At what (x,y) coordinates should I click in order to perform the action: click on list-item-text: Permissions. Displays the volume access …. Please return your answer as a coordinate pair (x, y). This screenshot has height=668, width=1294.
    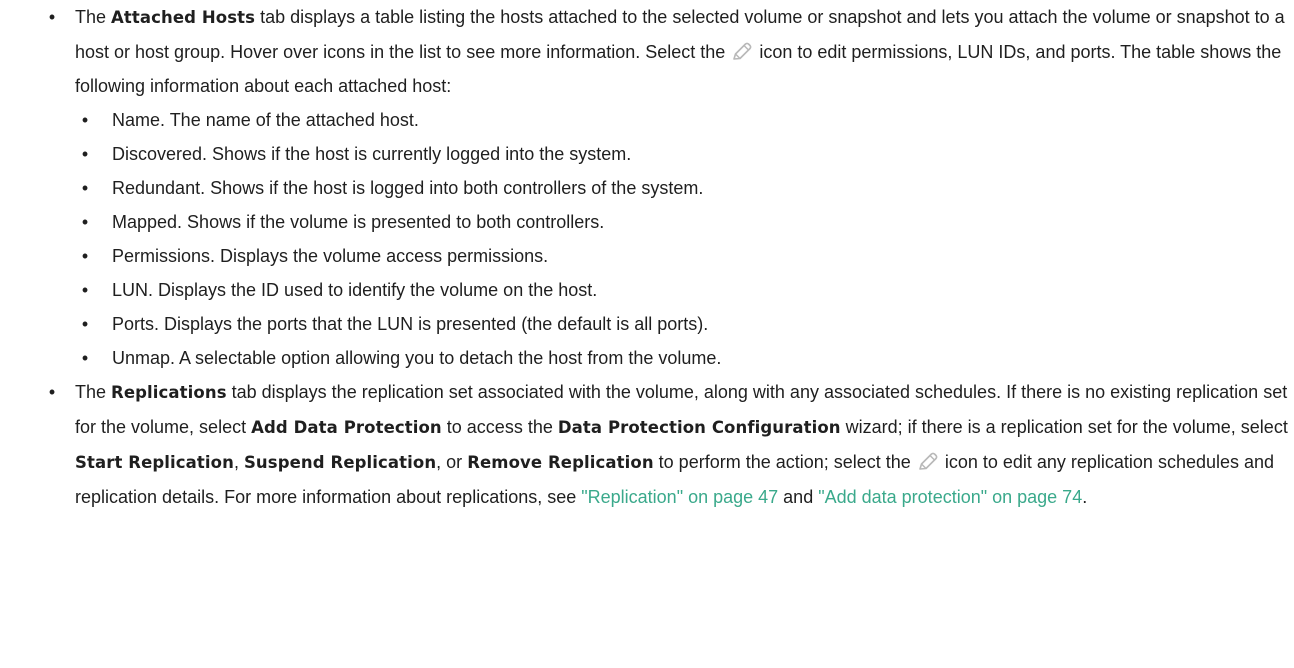
    Looking at the image, I should click on (330, 256).